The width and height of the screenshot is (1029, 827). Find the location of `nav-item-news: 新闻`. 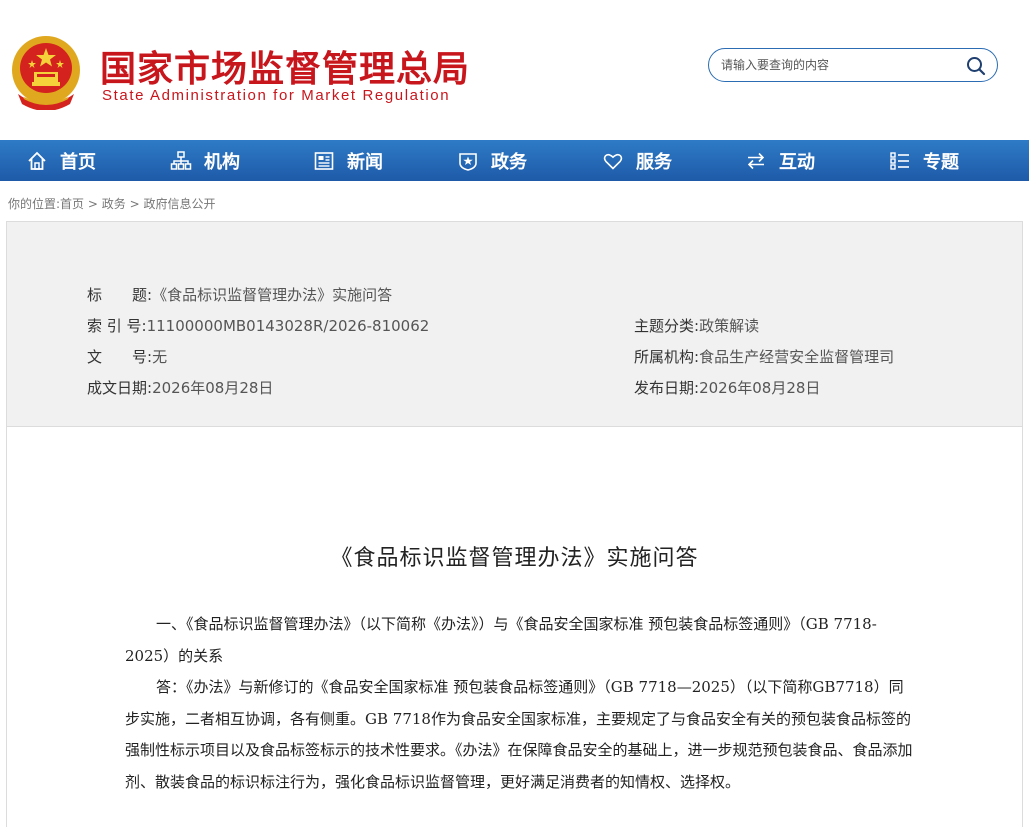

nav-item-news: 新闻 is located at coordinates (348, 160).